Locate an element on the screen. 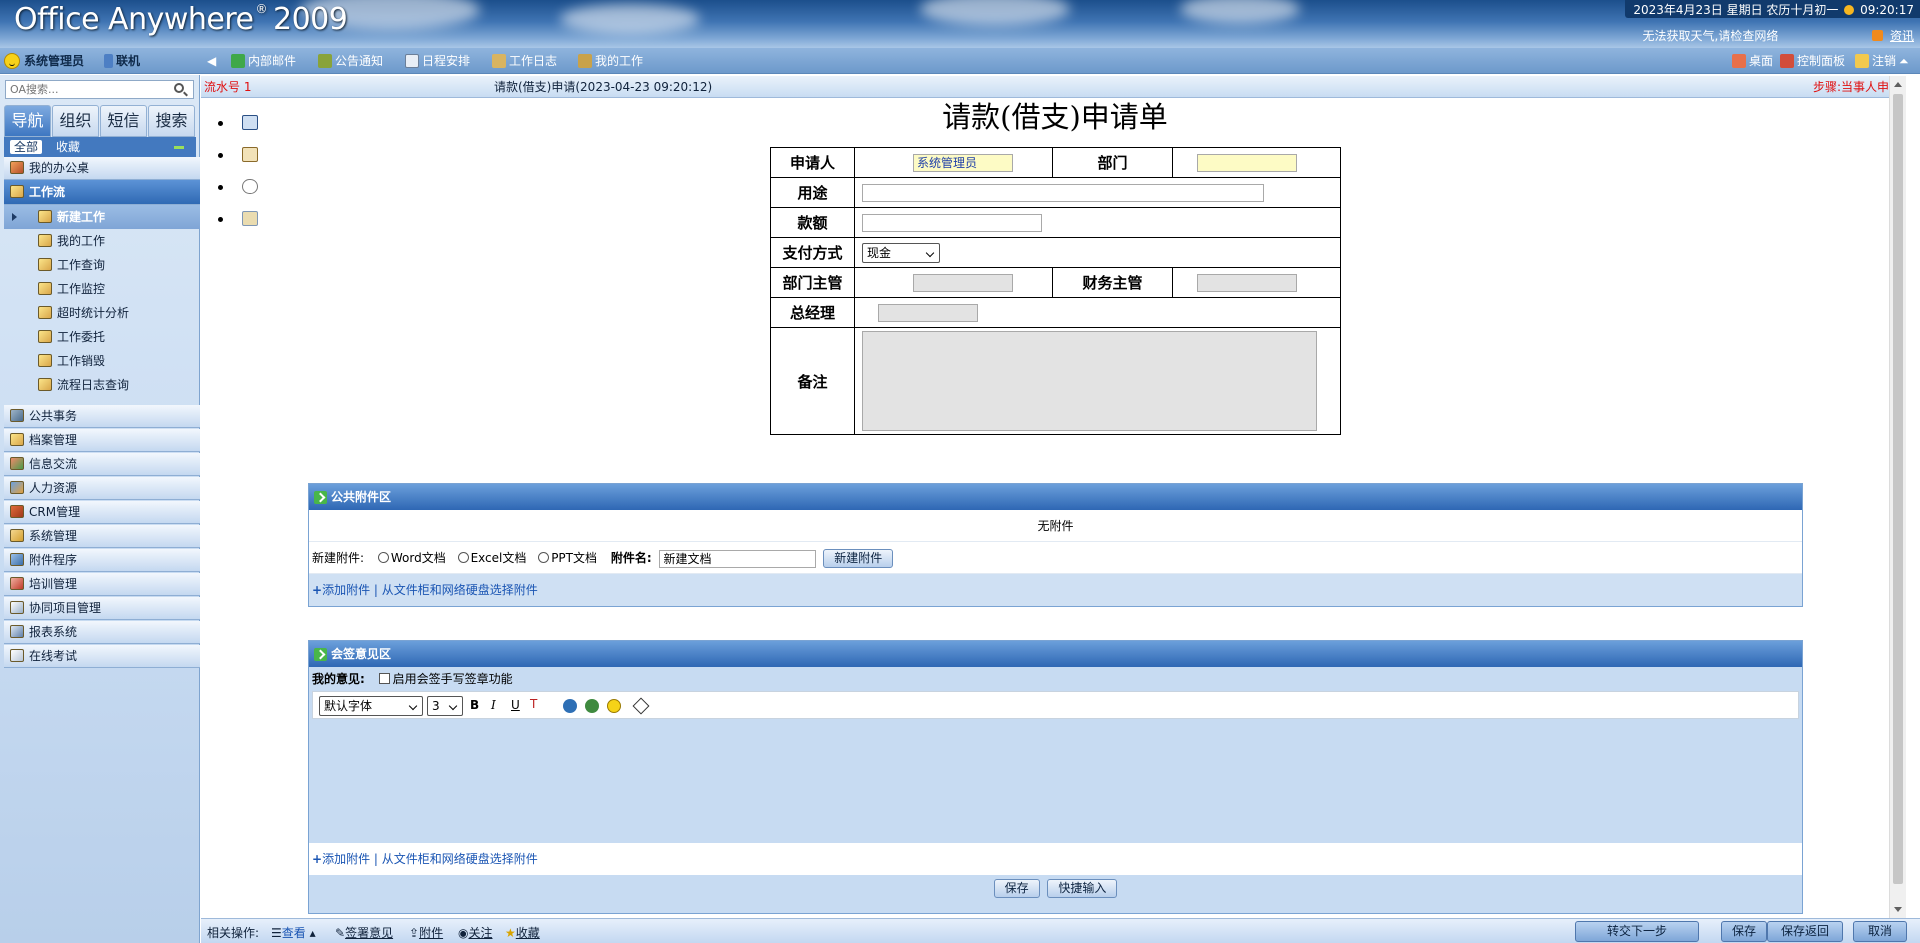  sidebar-item-my-work: 我的工作 is located at coordinates (102, 241).